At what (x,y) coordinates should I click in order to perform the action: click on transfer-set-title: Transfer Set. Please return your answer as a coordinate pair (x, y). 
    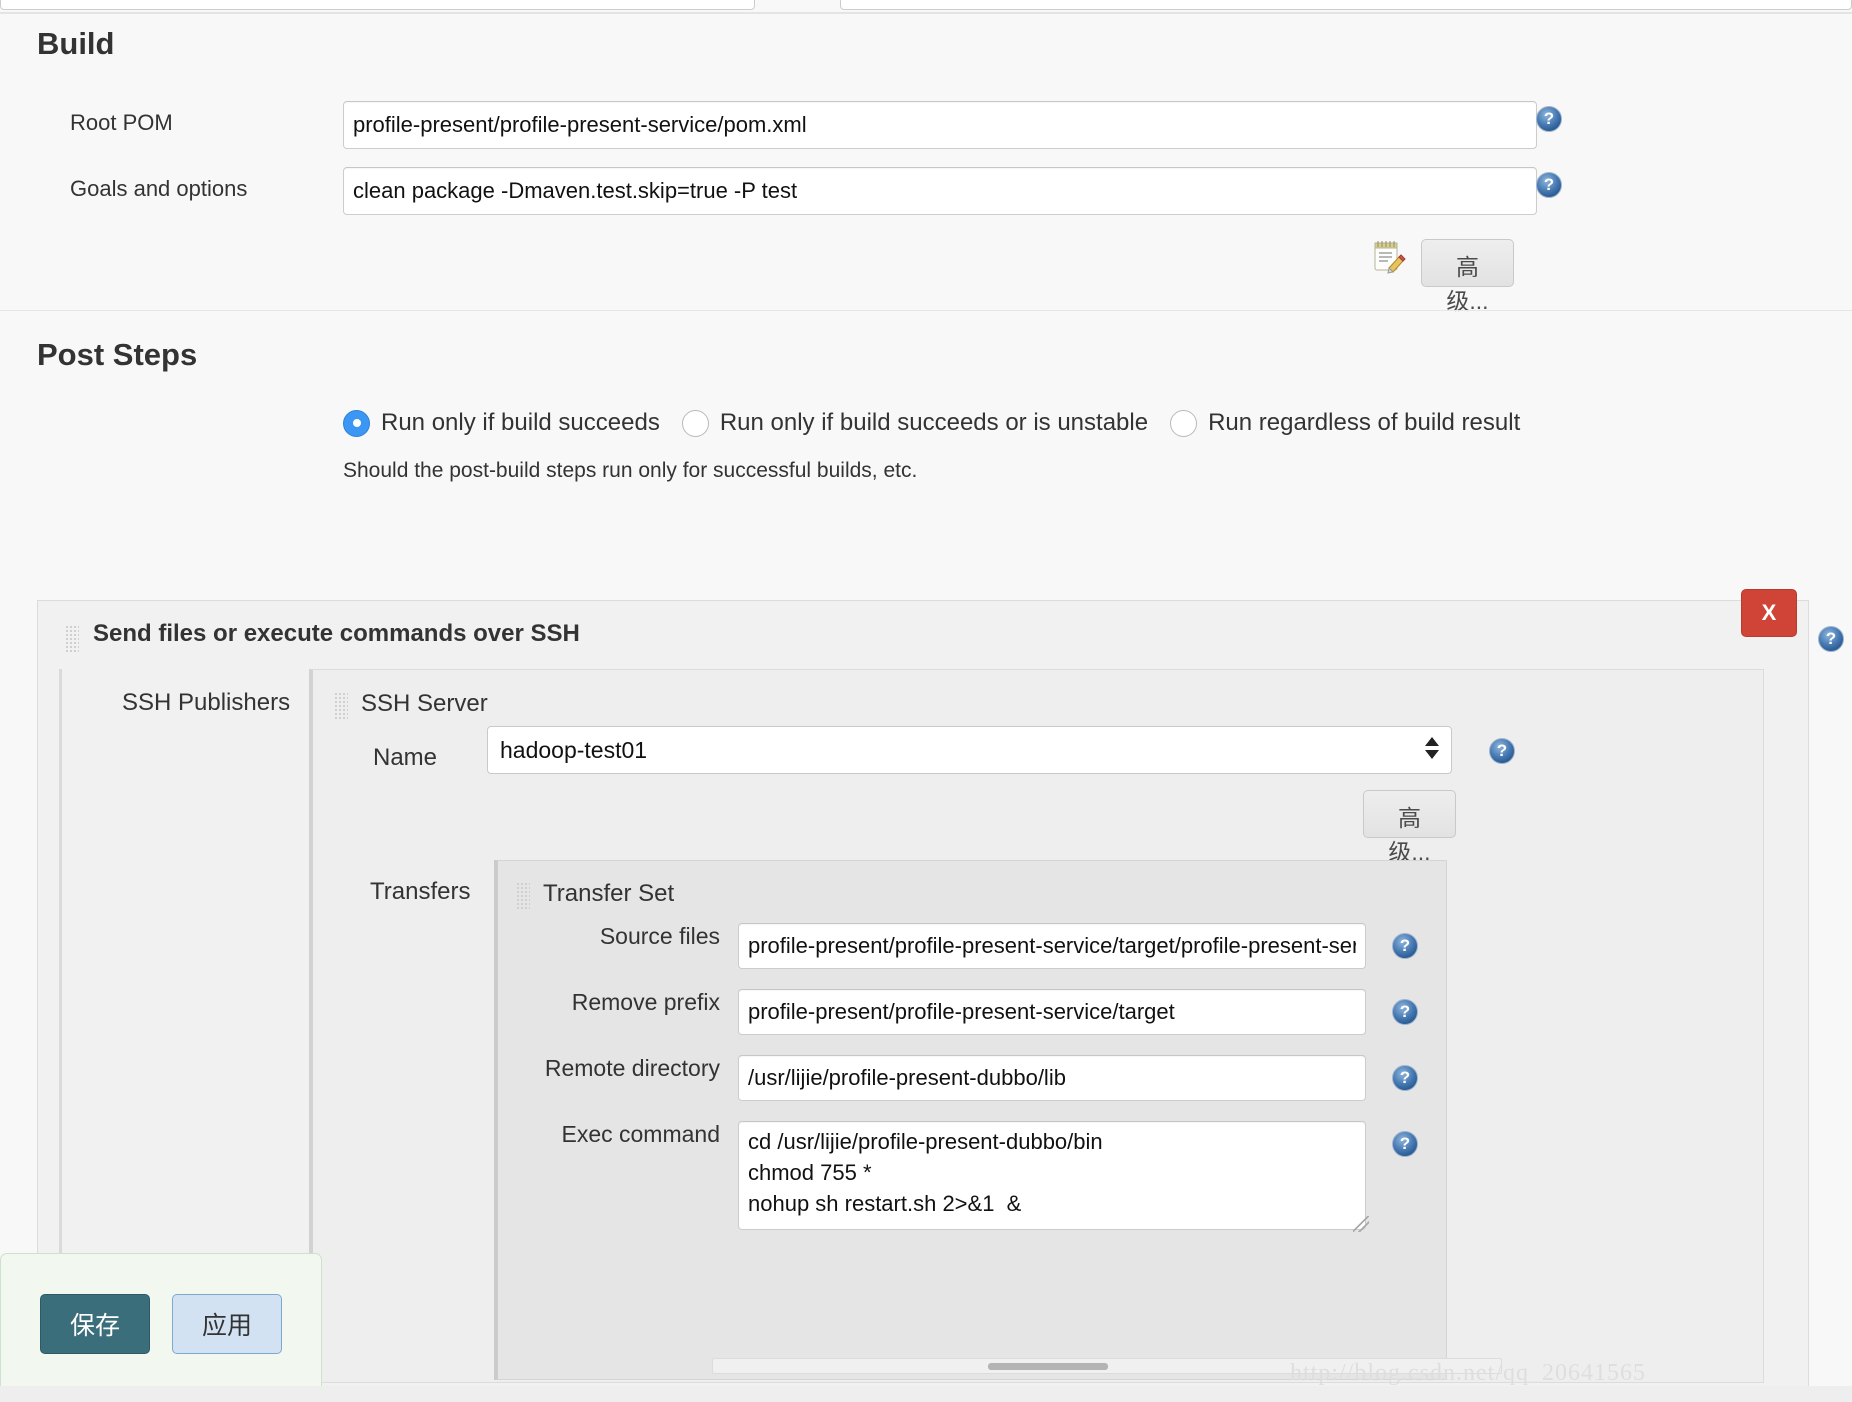
    Looking at the image, I should click on (609, 893).